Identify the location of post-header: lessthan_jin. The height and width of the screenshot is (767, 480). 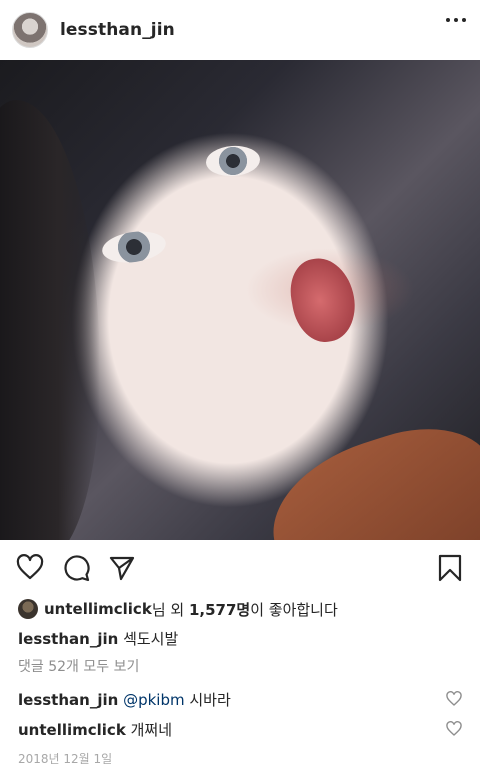
(240, 30).